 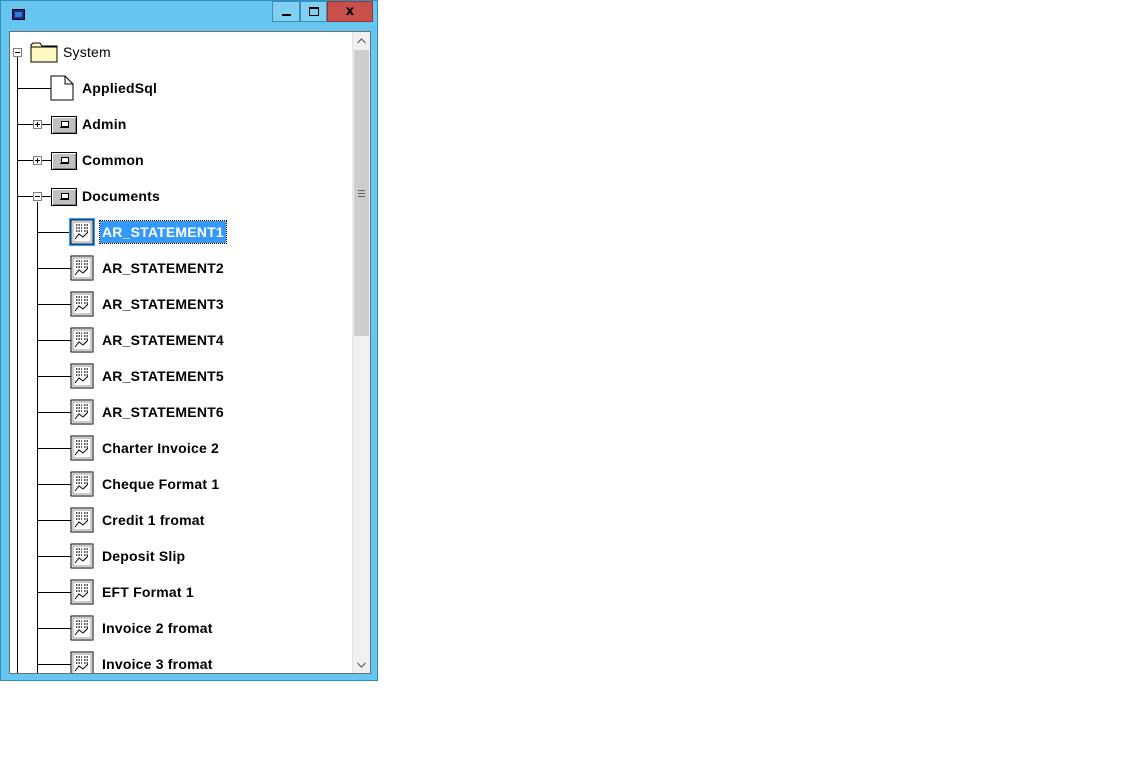 What do you see at coordinates (104, 124) in the screenshot?
I see `tree-node-admin: Admin` at bounding box center [104, 124].